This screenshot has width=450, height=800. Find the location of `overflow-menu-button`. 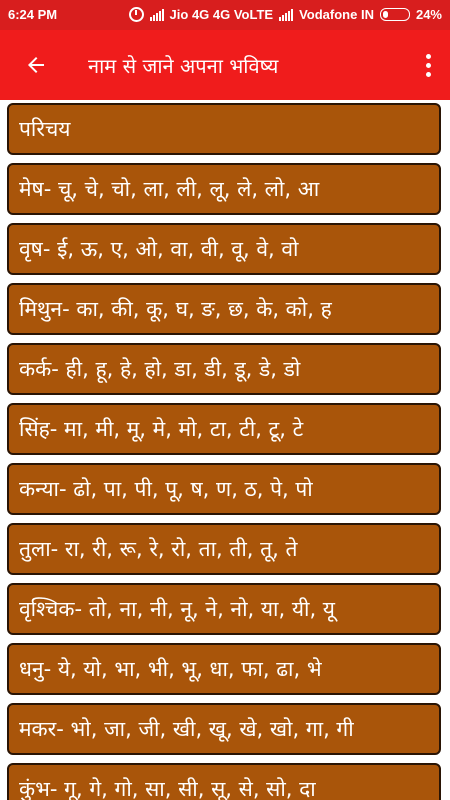

overflow-menu-button is located at coordinates (428, 65).